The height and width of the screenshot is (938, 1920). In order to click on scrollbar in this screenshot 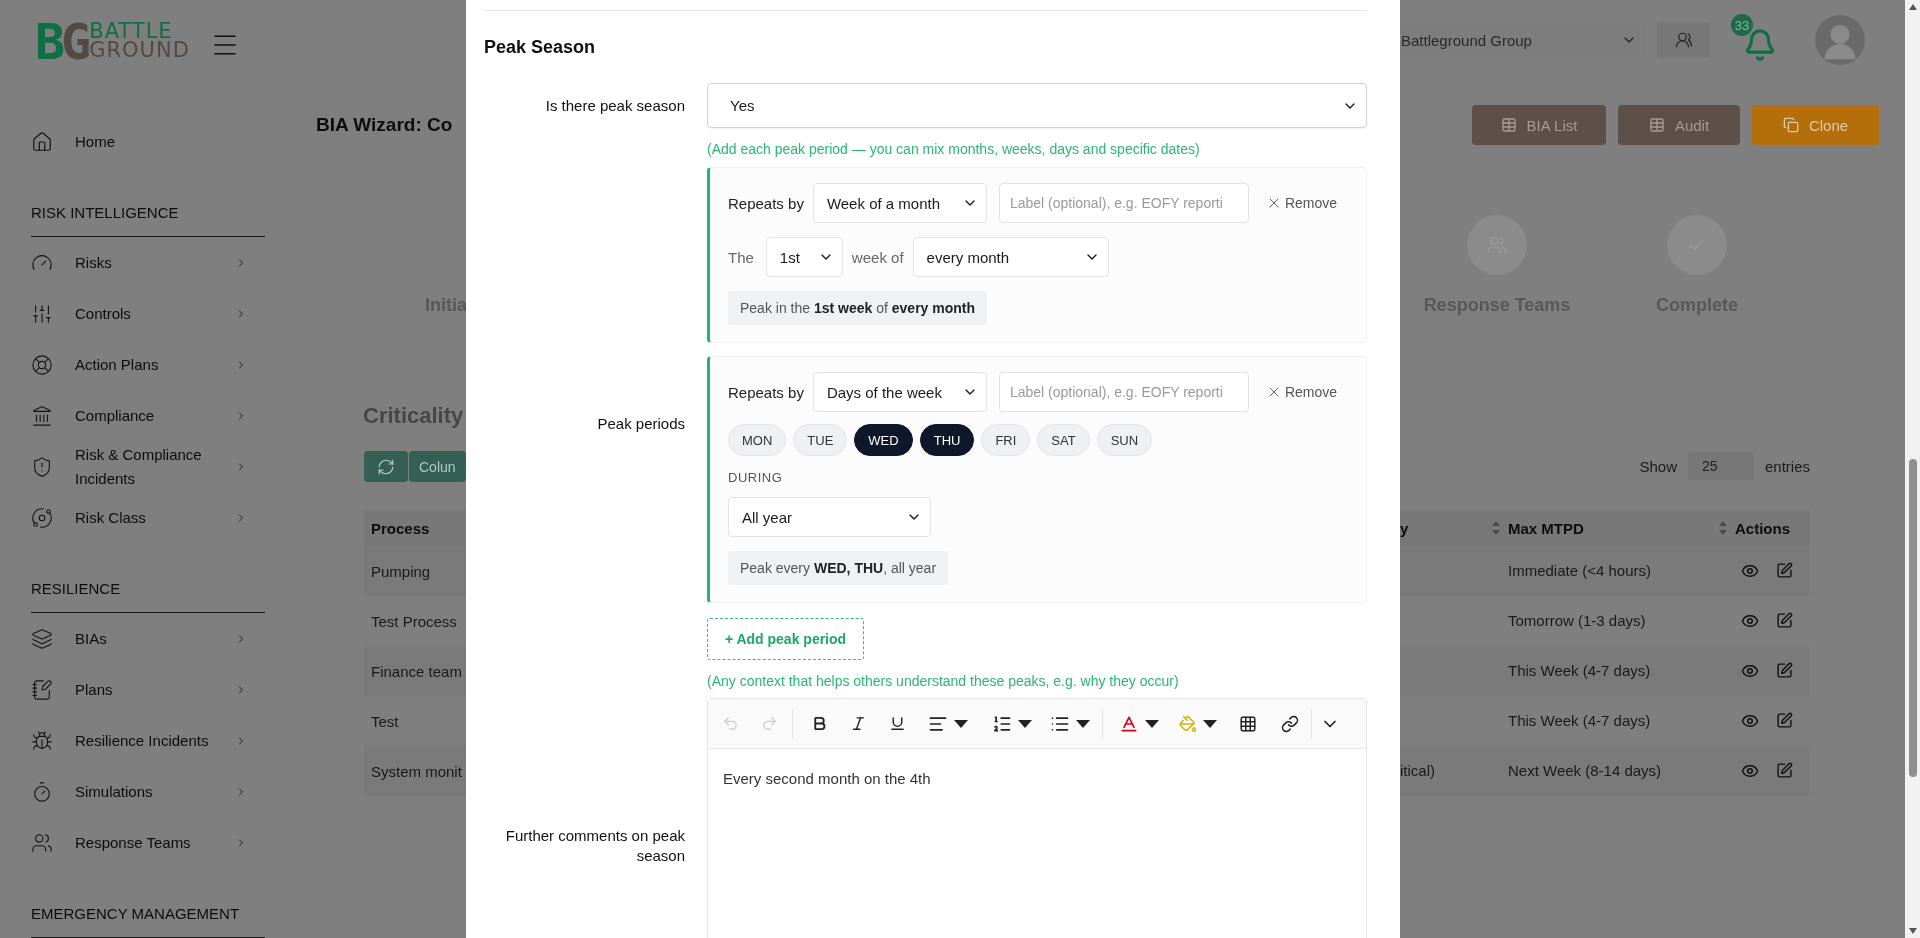, I will do `click(1912, 469)`.